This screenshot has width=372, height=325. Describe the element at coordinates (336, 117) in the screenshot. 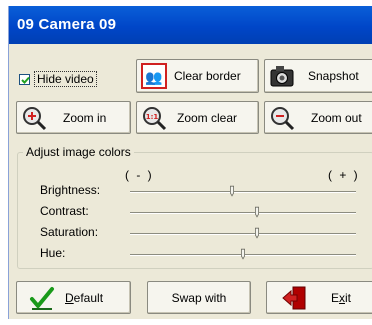

I see `zoom-out-label: Zoom out` at that location.